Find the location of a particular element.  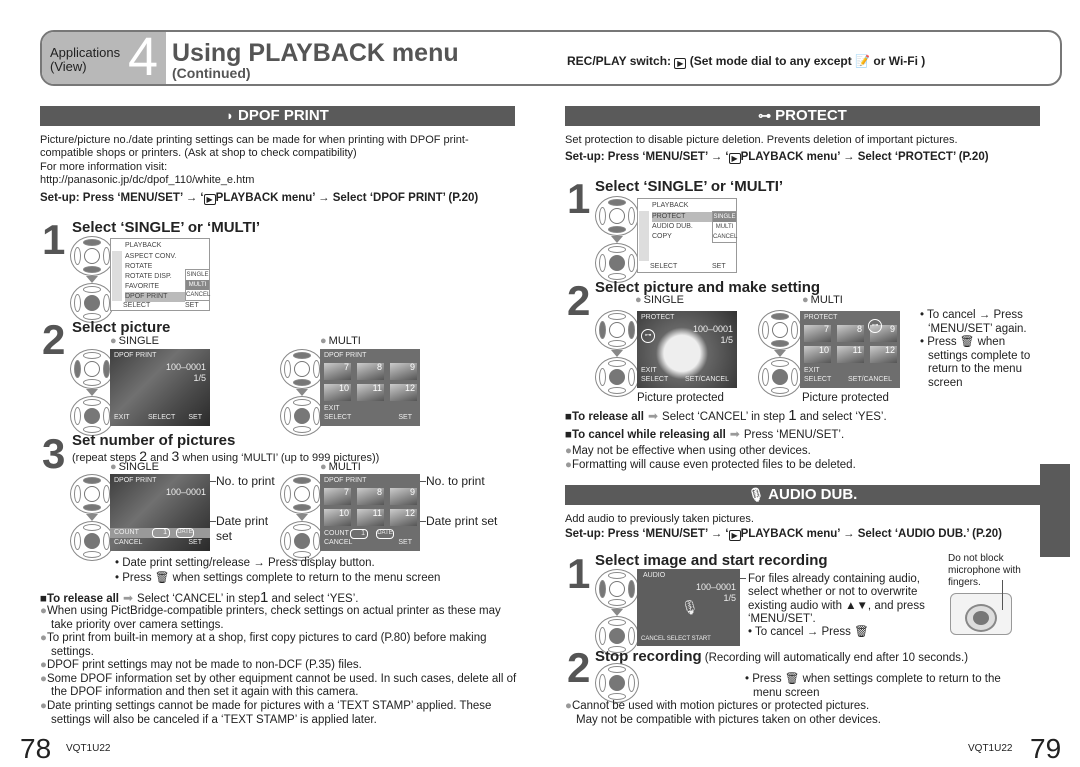

set-label: SET is located at coordinates (405, 543).